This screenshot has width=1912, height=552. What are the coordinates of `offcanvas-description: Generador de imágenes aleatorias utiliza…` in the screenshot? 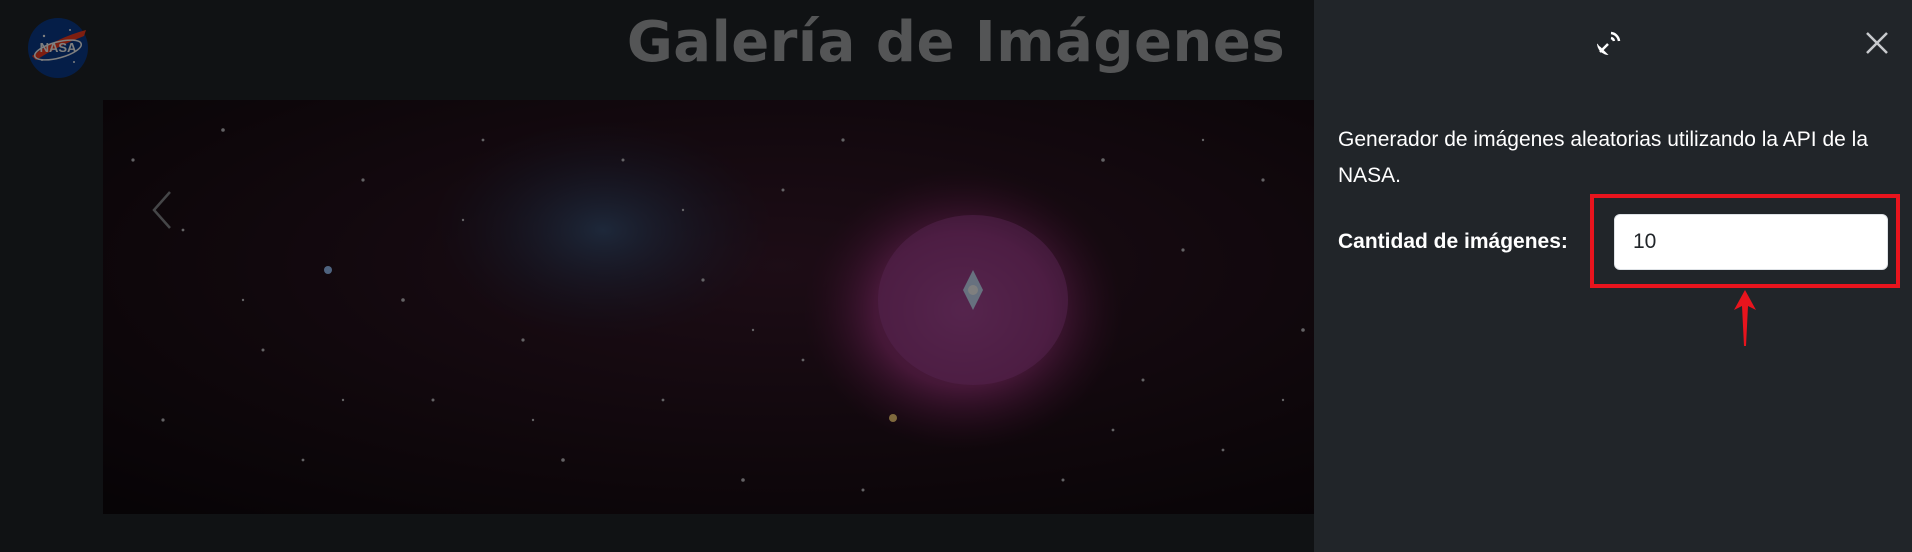 It's located at (1603, 157).